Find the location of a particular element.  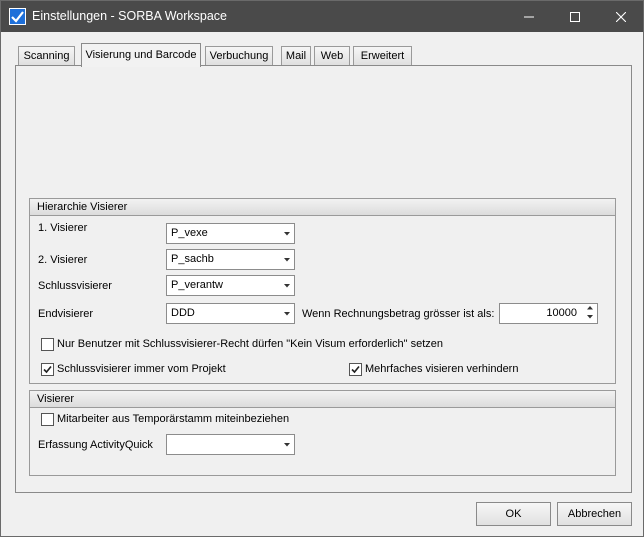

abbrechen-button: Abbrechen is located at coordinates (594, 514).